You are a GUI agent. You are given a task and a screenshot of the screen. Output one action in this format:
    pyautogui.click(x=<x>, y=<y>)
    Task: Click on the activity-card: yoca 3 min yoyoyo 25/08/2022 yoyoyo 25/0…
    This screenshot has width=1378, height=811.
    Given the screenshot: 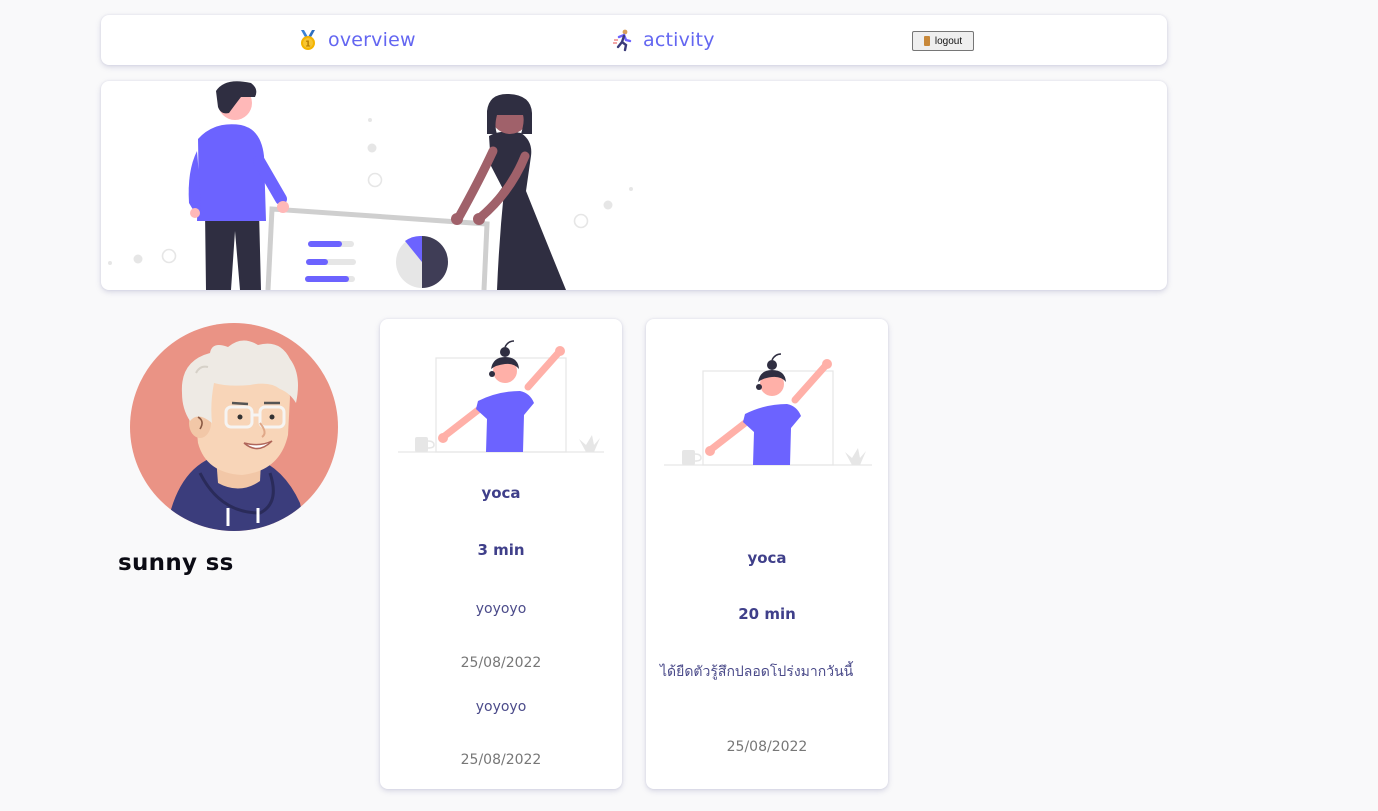 What is the action you would take?
    pyautogui.click(x=501, y=554)
    